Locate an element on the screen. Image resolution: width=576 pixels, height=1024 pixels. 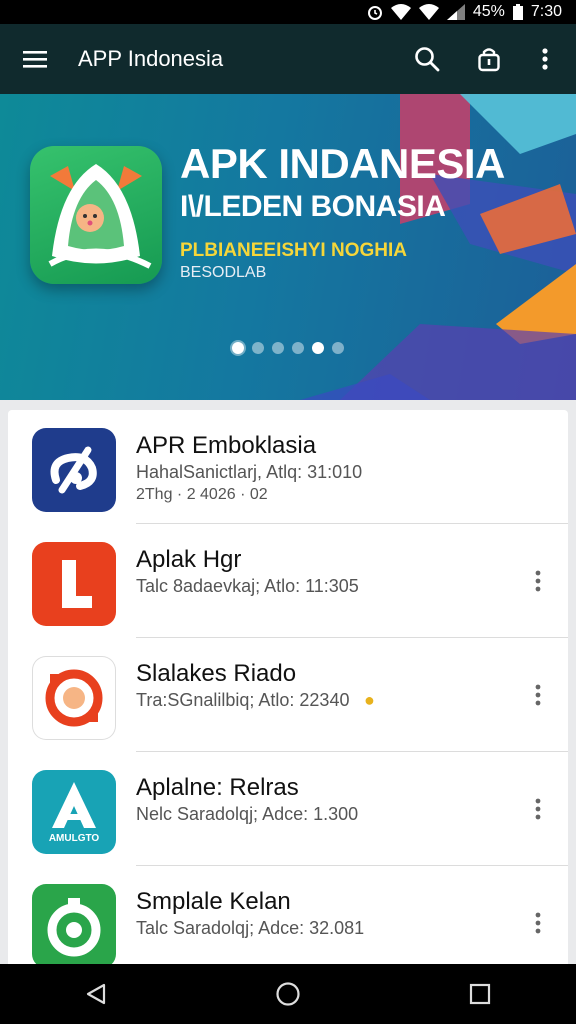
ring-icon is located at coordinates (74, 926).